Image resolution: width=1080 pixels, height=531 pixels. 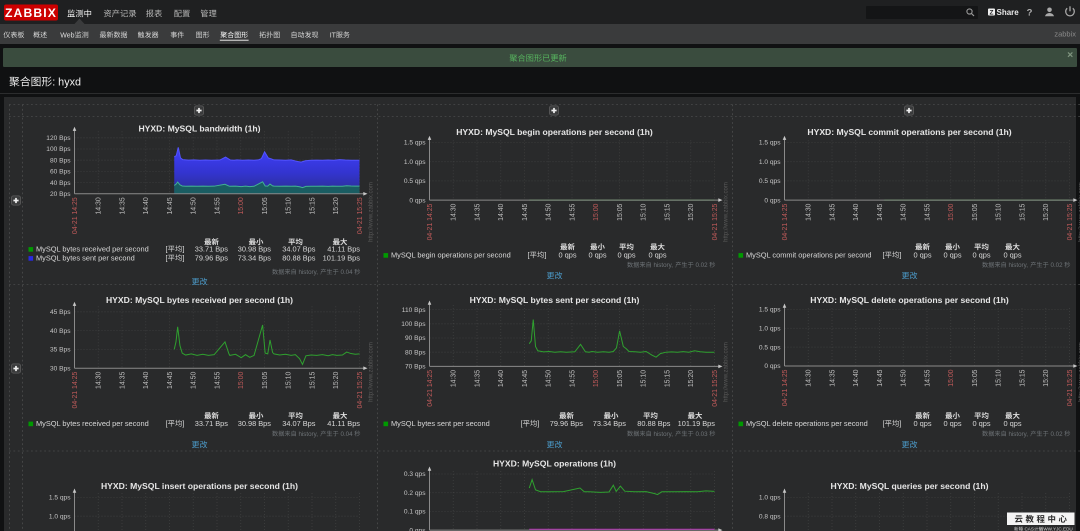 I want to click on svg-text: Z, so click(x=992, y=12).